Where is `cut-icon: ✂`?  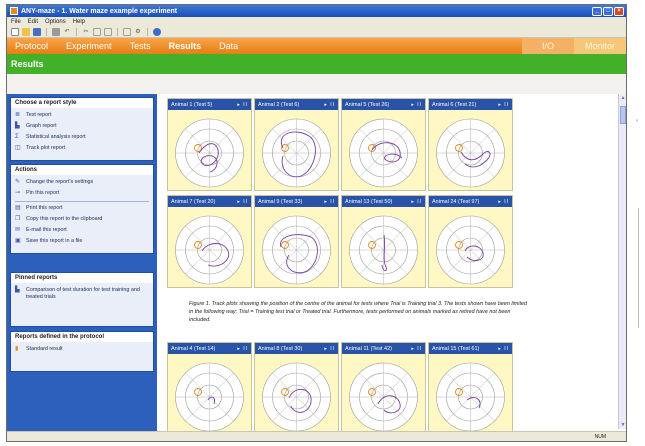 cut-icon: ✂ is located at coordinates (86, 32).